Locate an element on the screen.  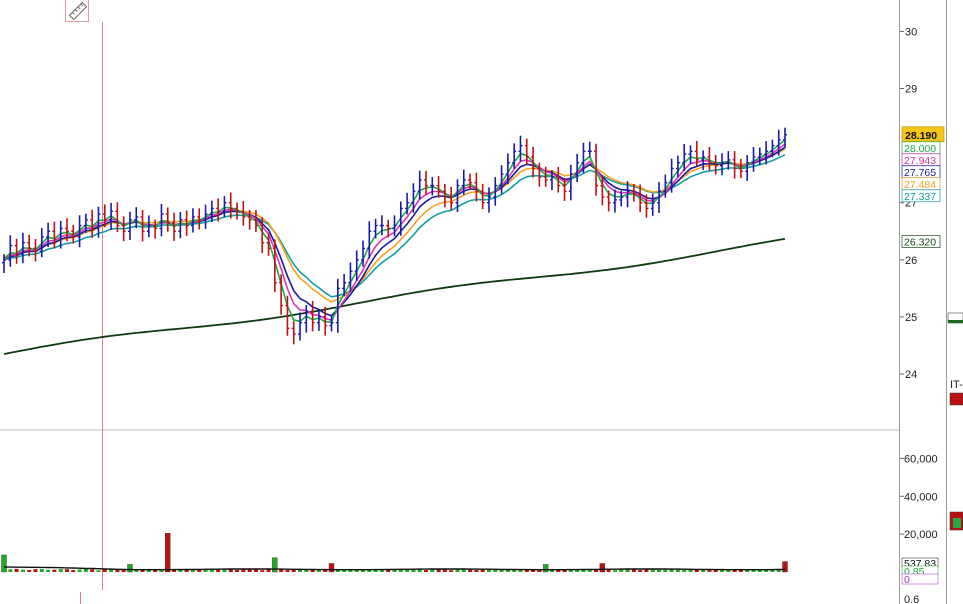
volume-value-tag: 0 is located at coordinates (907, 580).